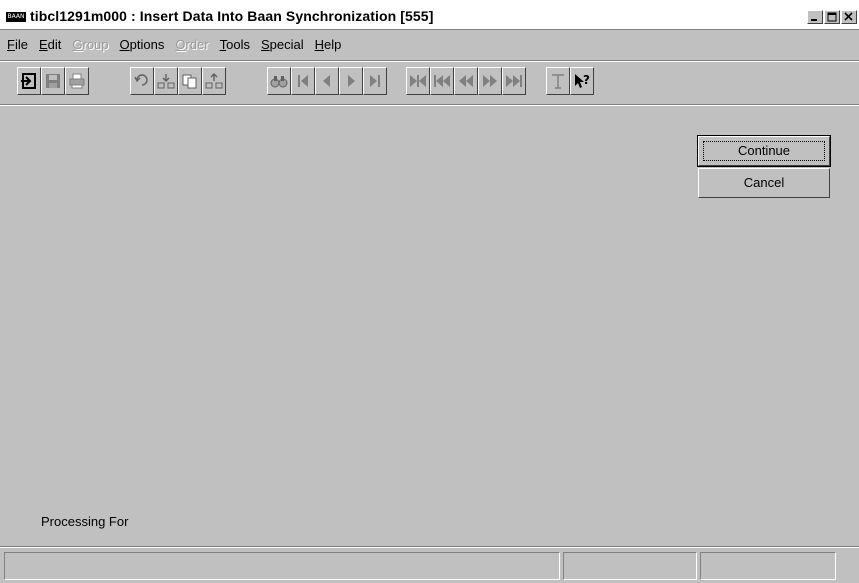 The height and width of the screenshot is (583, 859). I want to click on maximize-icon, so click(832, 17).